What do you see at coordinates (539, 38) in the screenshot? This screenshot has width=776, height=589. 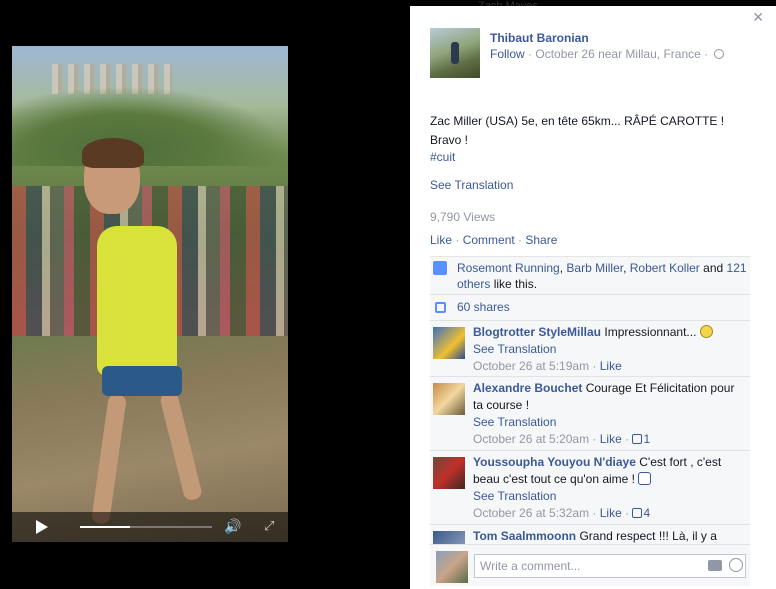 I see `author-name: Thibaut Baronian` at bounding box center [539, 38].